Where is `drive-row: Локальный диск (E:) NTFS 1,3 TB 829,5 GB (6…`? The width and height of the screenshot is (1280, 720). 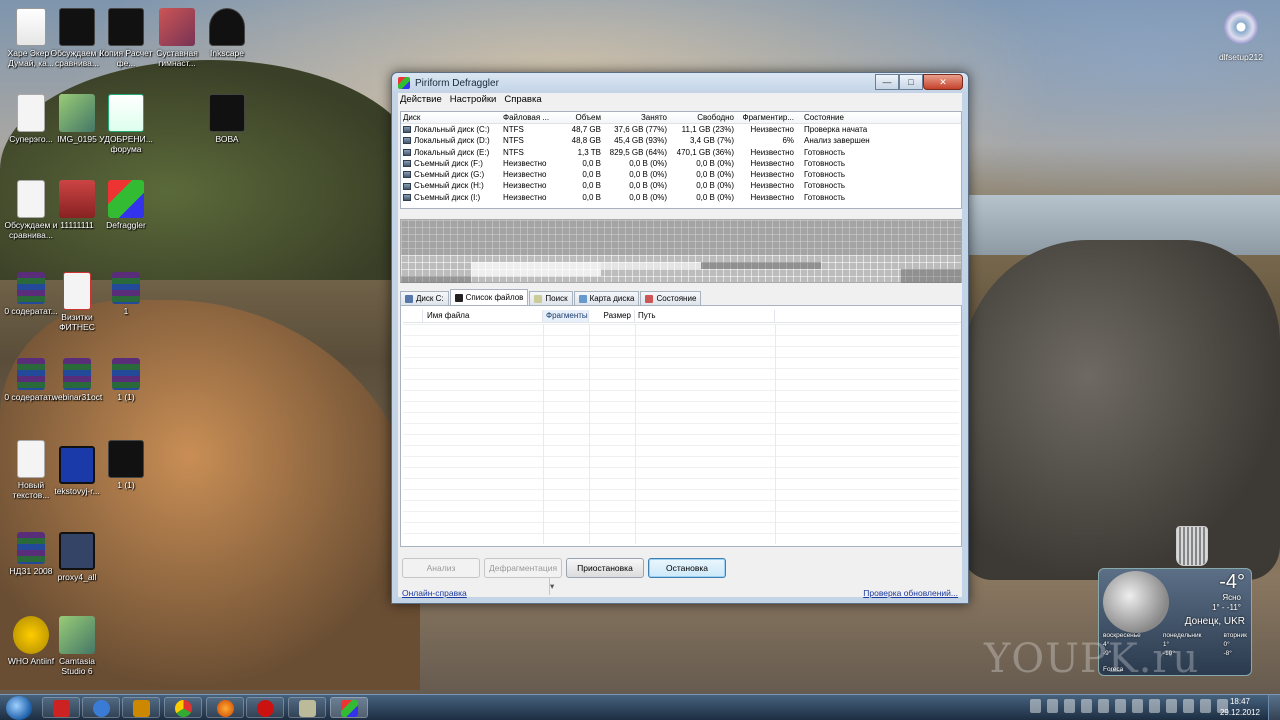 drive-row: Локальный диск (E:) NTFS 1,3 TB 829,5 GB (6… is located at coordinates (681, 152).